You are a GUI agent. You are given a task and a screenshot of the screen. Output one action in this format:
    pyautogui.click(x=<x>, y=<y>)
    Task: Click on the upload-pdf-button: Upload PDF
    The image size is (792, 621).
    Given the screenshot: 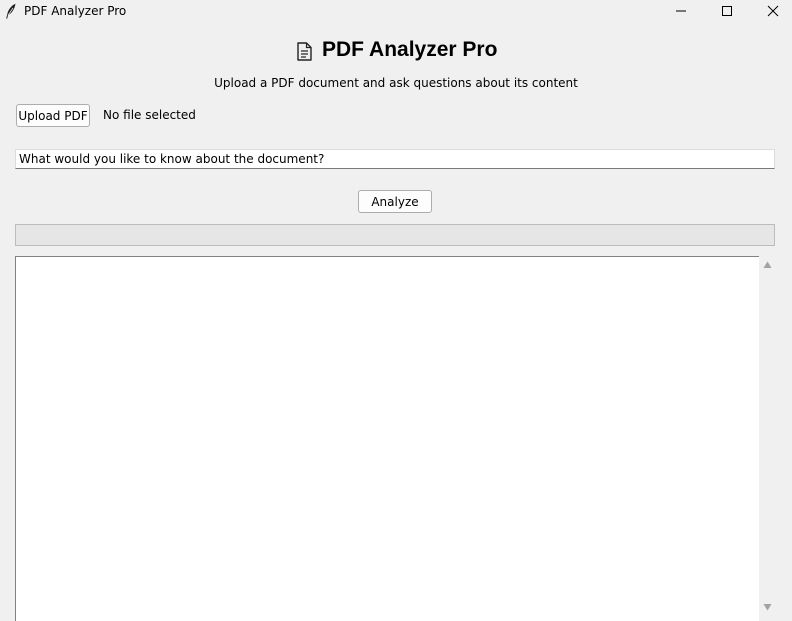 What is the action you would take?
    pyautogui.click(x=53, y=115)
    